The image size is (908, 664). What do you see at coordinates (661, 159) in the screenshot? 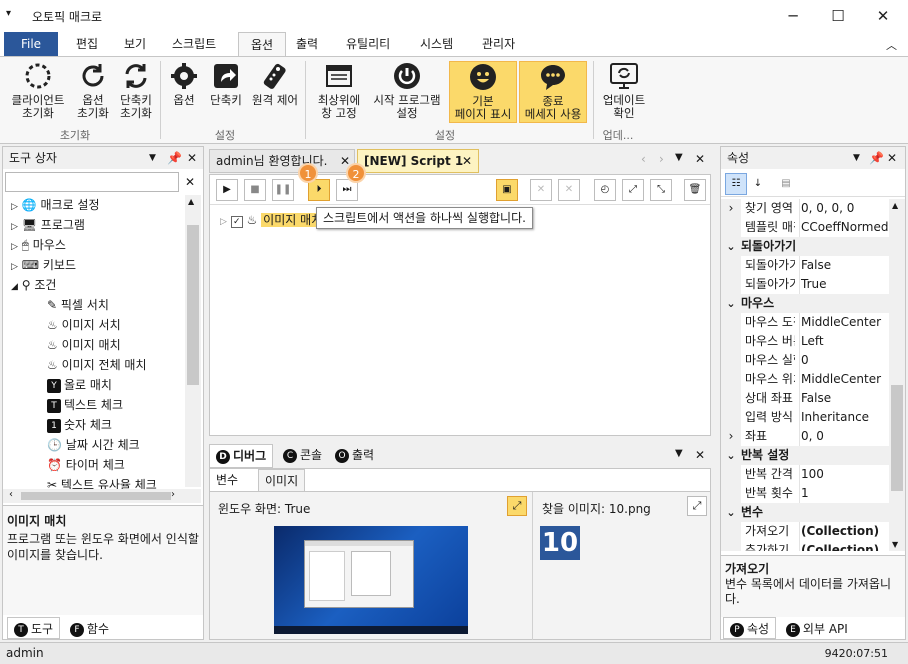
I see `next-tab-icon: ›` at bounding box center [661, 159].